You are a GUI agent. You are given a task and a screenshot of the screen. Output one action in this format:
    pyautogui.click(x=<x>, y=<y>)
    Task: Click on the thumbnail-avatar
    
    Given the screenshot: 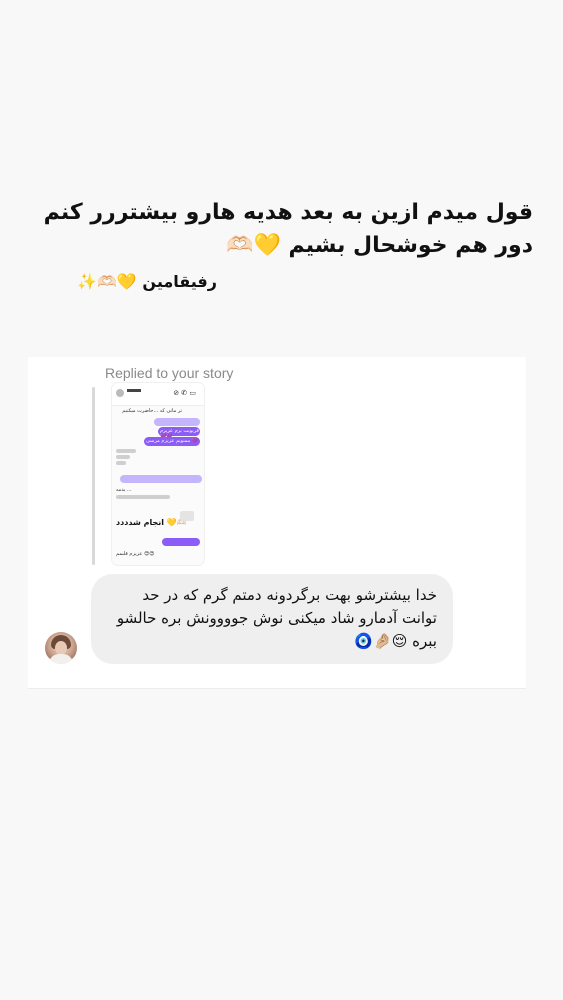 What is the action you would take?
    pyautogui.click(x=120, y=393)
    